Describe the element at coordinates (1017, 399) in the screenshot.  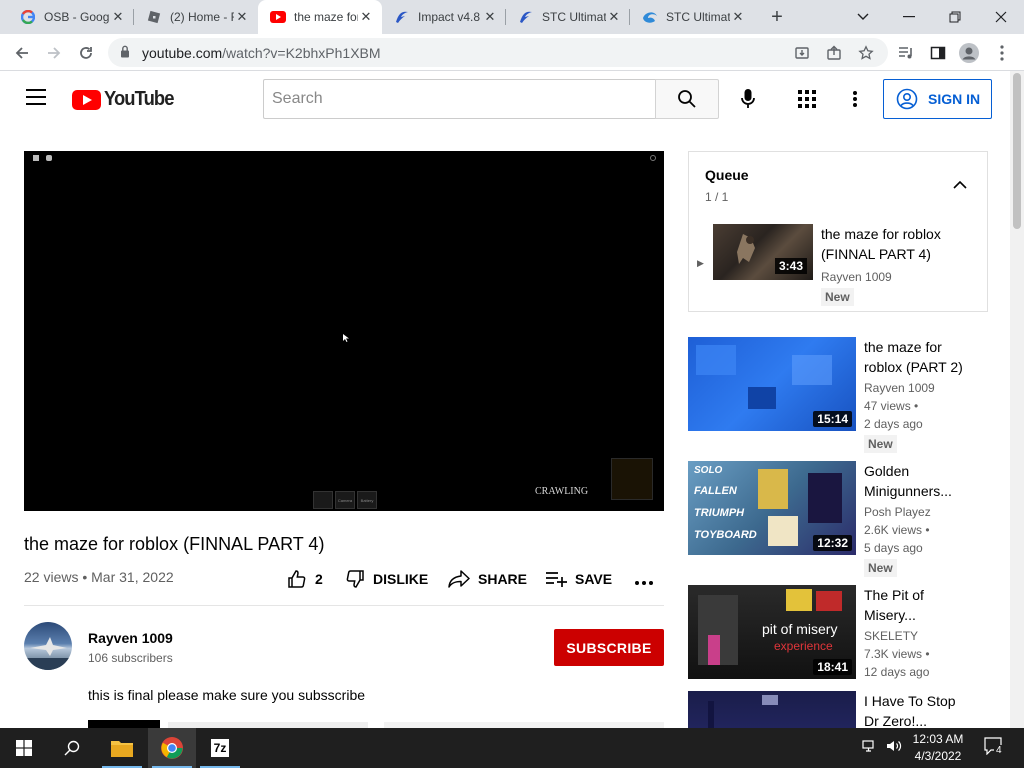
I see `page-scrollbar` at that location.